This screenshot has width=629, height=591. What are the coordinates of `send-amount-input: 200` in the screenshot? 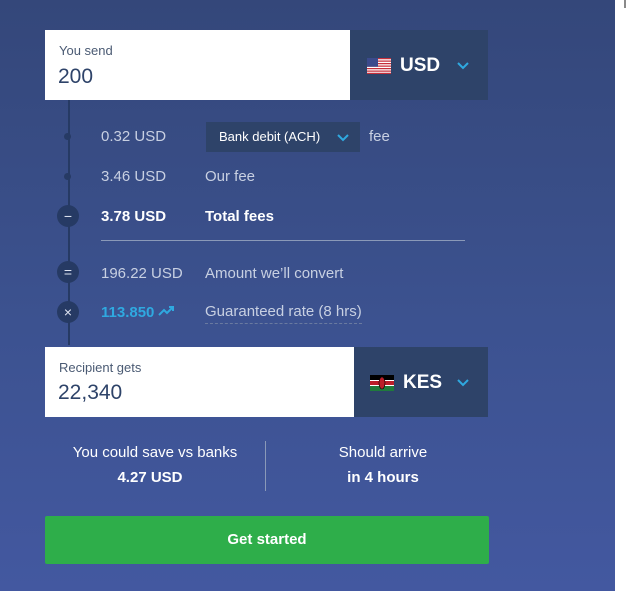 It's located at (75, 77).